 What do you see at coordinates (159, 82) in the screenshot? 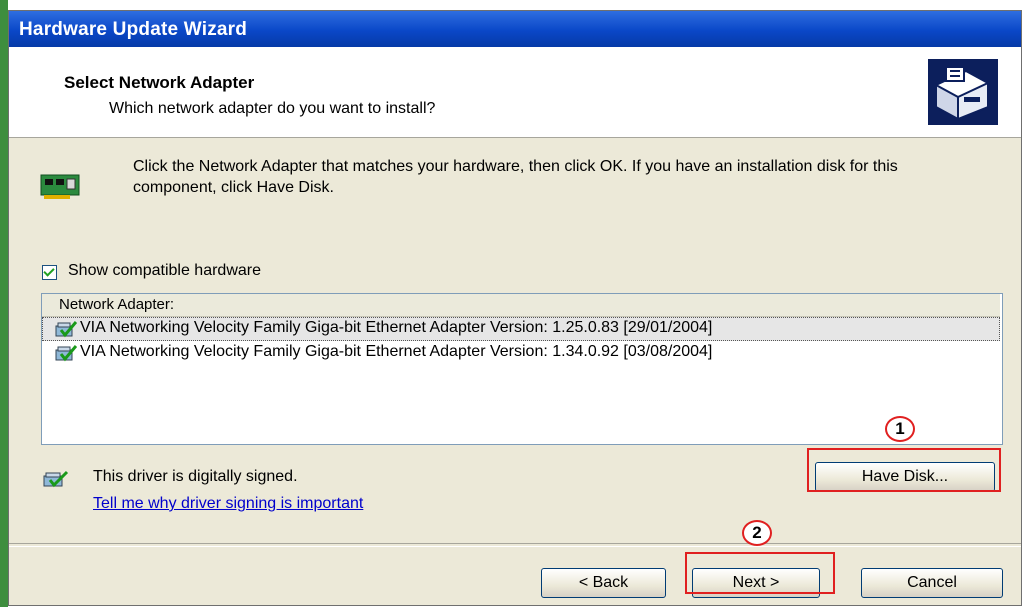
I see `page-title: Select Network Adapter` at bounding box center [159, 82].